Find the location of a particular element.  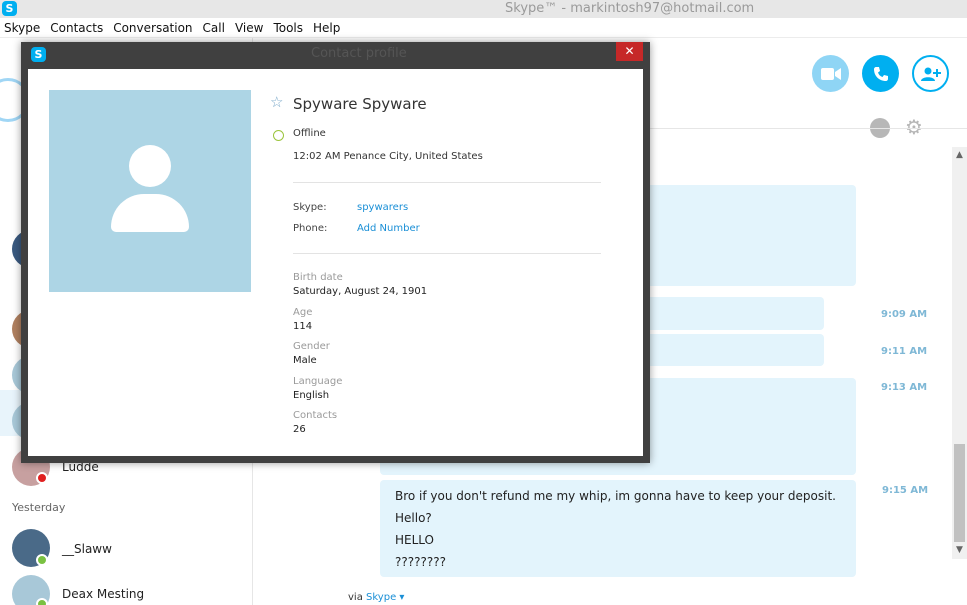

add-contact-icon is located at coordinates (930, 74).